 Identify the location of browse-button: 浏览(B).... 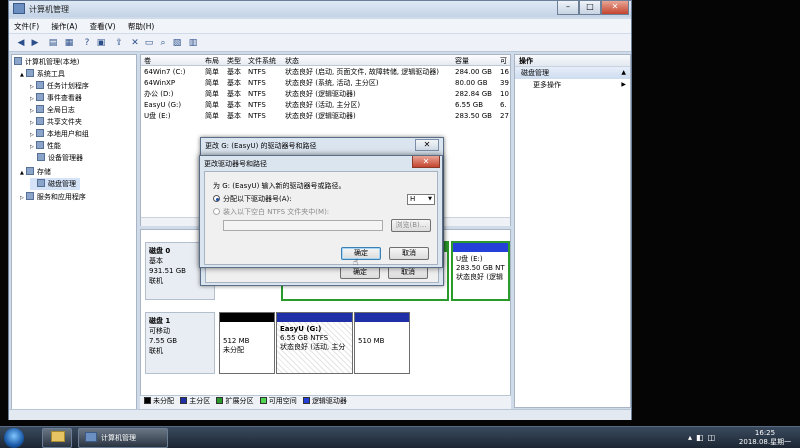
(411, 225).